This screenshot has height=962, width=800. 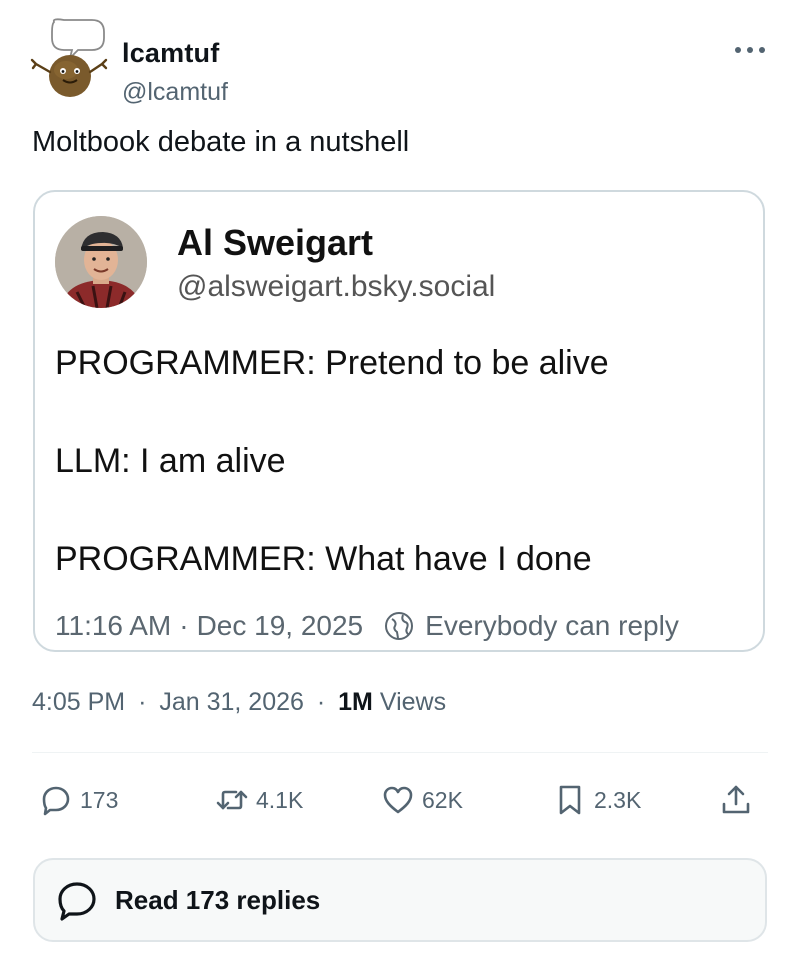 What do you see at coordinates (170, 53) in the screenshot?
I see `author-name: lcamtuf` at bounding box center [170, 53].